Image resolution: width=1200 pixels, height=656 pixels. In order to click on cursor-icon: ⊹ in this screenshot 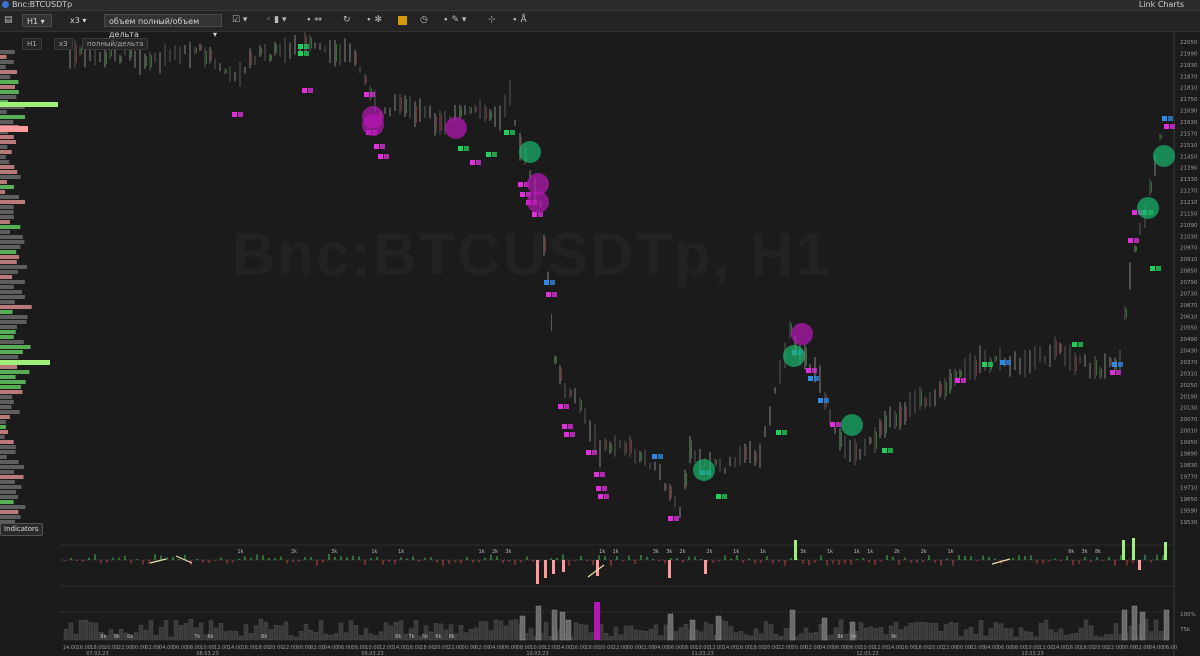, I will do `click(492, 20)`.